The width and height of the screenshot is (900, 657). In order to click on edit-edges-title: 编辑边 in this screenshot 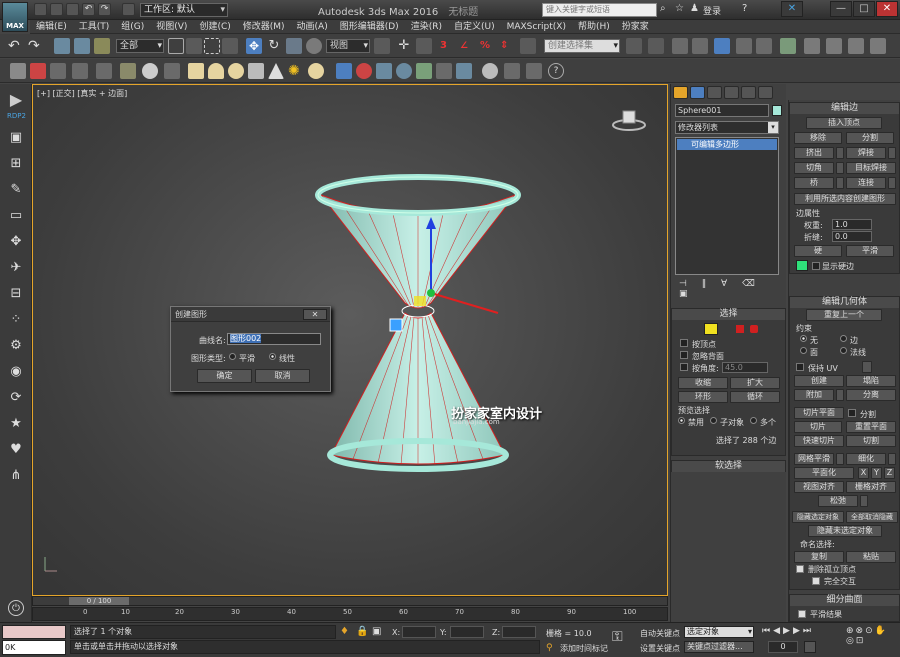, I will do `click(844, 108)`.